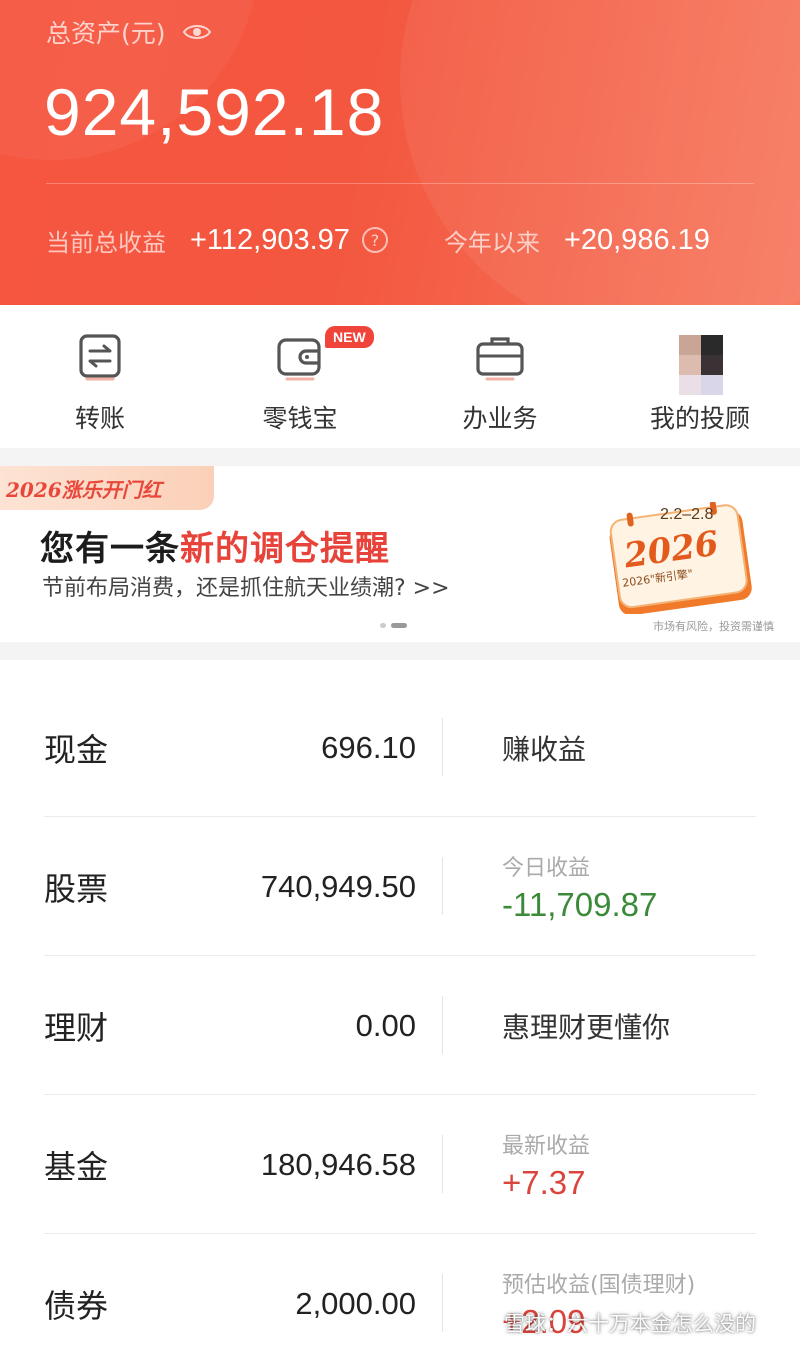 Image resolution: width=800 pixels, height=1351 pixels. Describe the element at coordinates (374, 240) in the screenshot. I see `question-icon: ?` at that location.